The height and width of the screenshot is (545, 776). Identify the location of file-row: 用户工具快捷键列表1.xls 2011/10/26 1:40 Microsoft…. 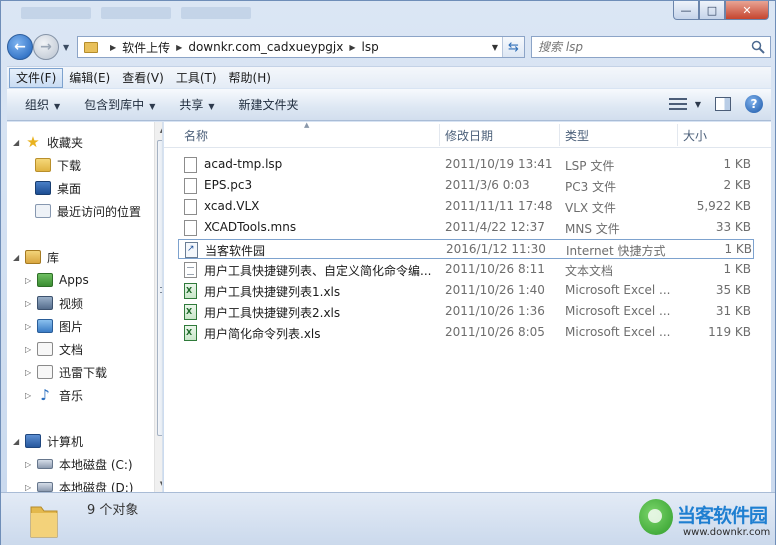
(466, 291).